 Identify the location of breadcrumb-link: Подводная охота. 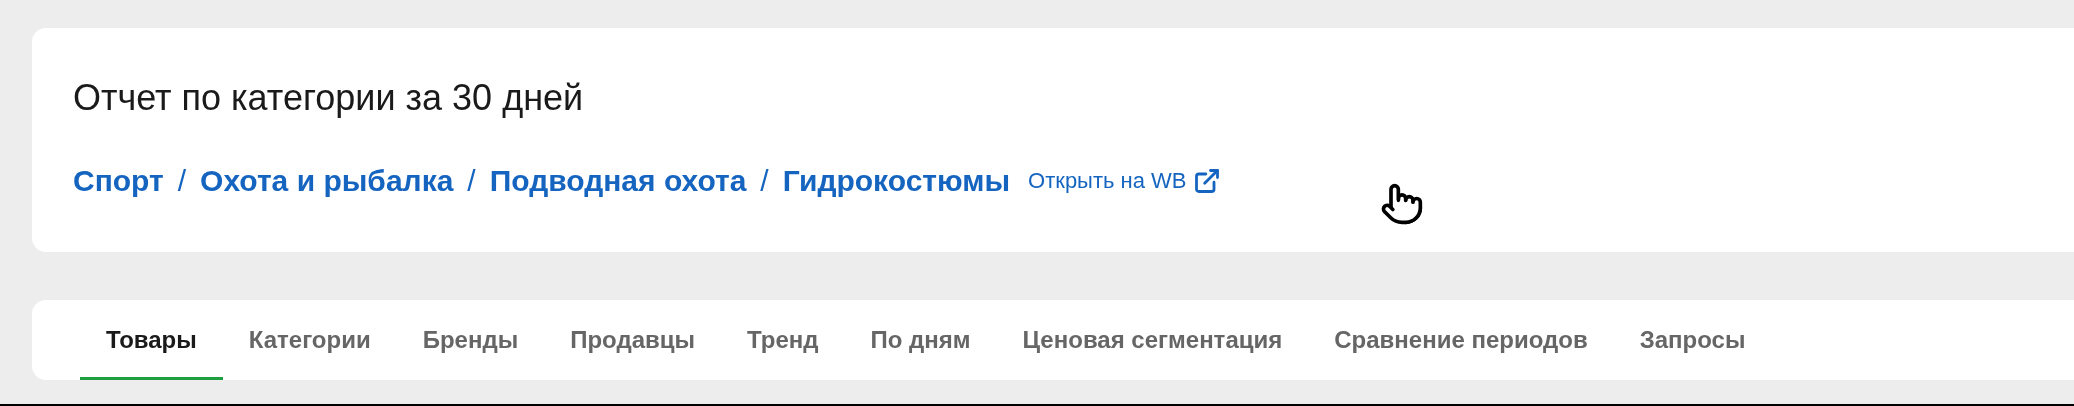
(618, 180).